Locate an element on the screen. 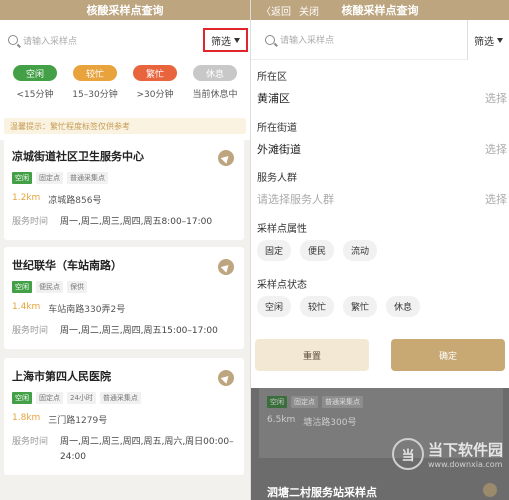 Image resolution: width=509 pixels, height=500 pixels. legend-item-busy: 较忙 15–30分钟 is located at coordinates (95, 91).